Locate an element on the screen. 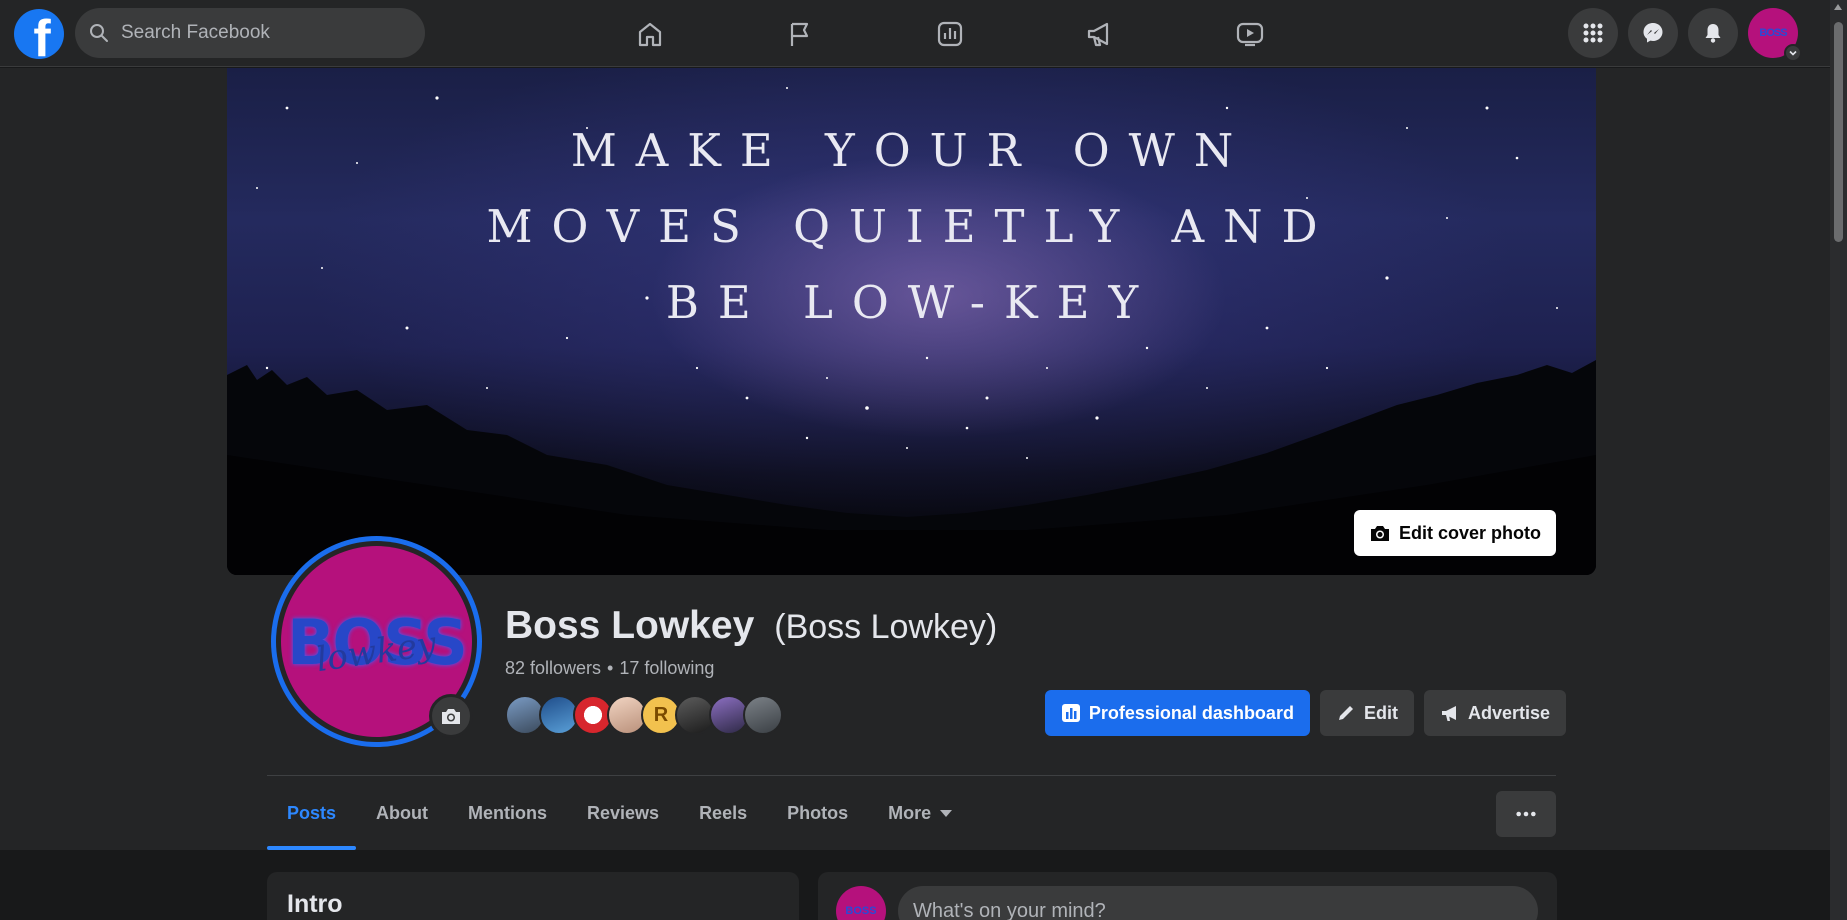 The width and height of the screenshot is (1847, 920). tab-about: About is located at coordinates (402, 813).